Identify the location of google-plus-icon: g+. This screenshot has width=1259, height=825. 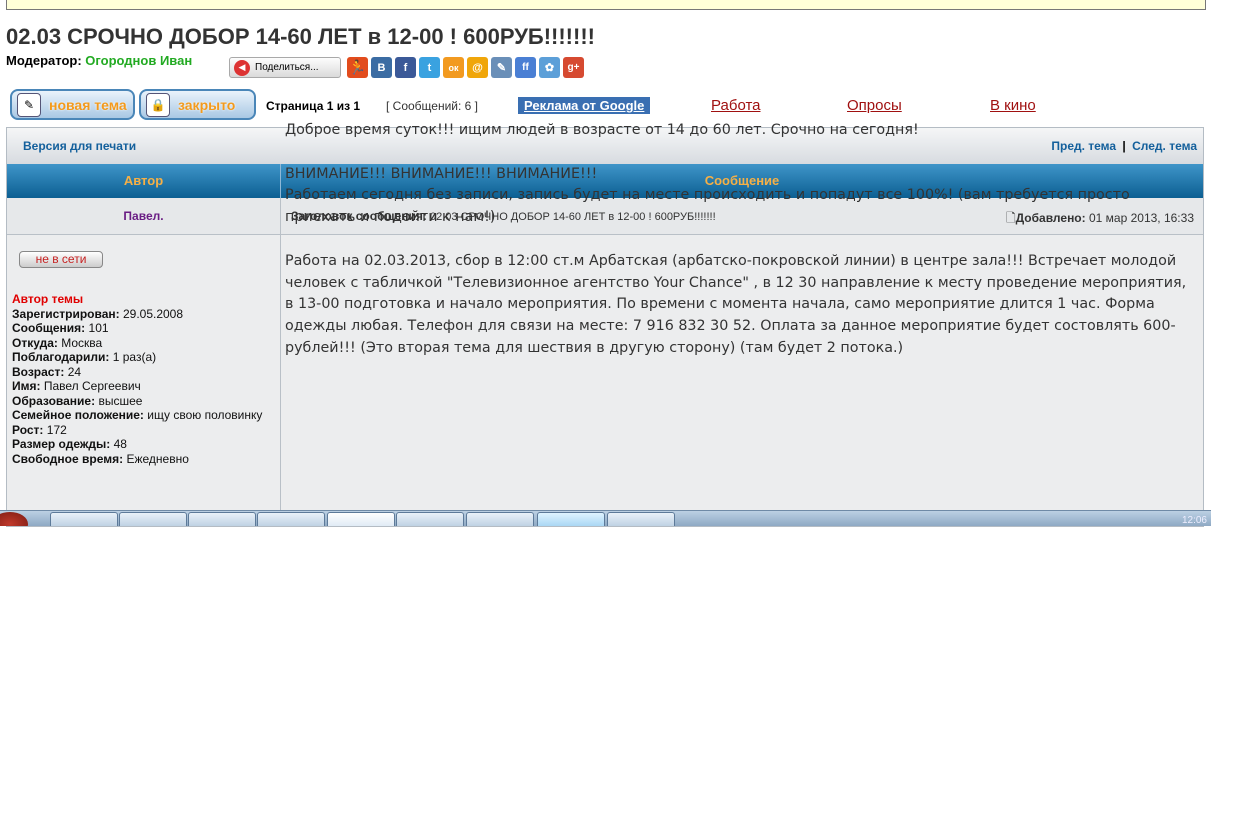
(573, 67).